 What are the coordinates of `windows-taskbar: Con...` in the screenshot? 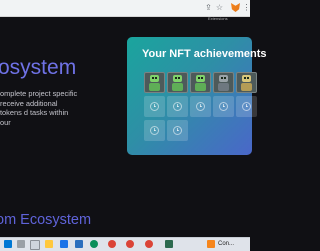 It's located at (125, 244).